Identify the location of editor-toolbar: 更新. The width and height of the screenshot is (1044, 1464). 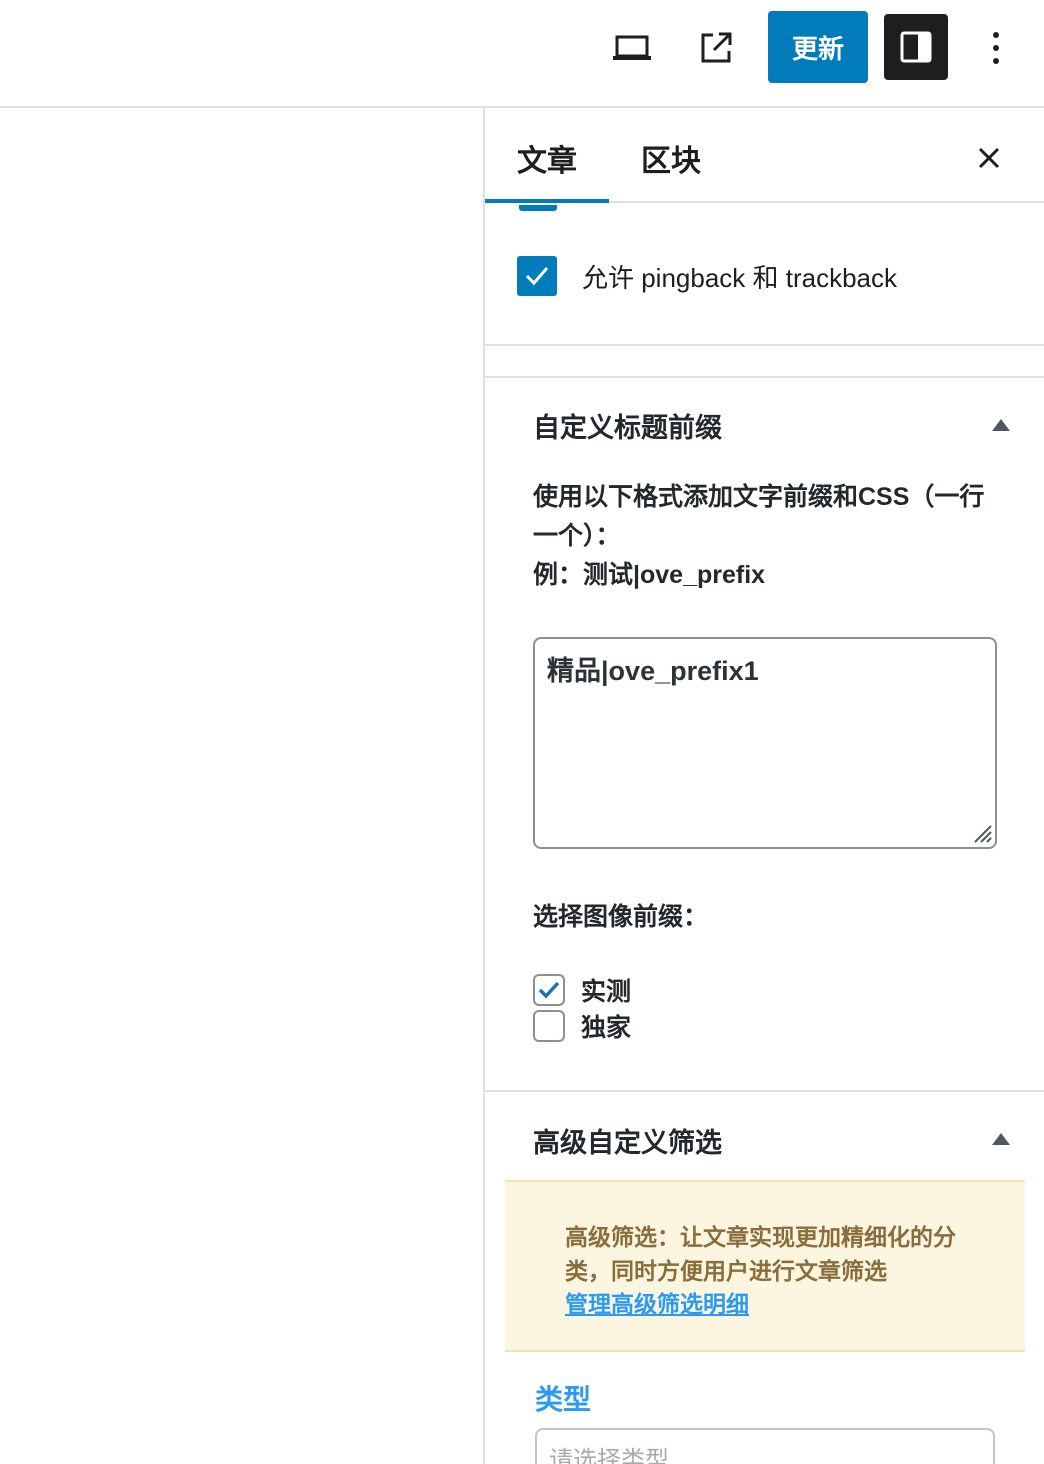
(522, 54).